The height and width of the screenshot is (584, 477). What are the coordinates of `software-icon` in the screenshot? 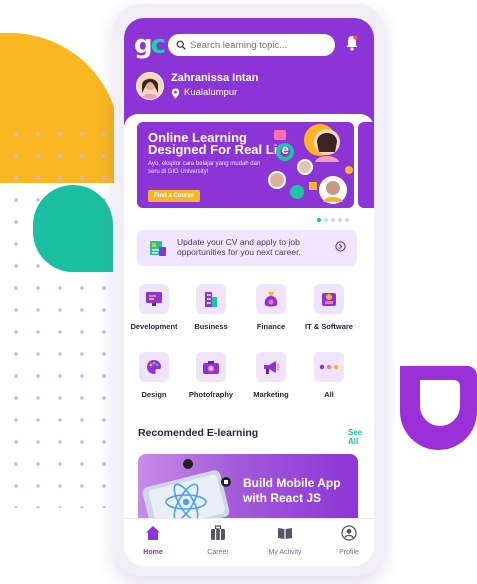 It's located at (329, 299).